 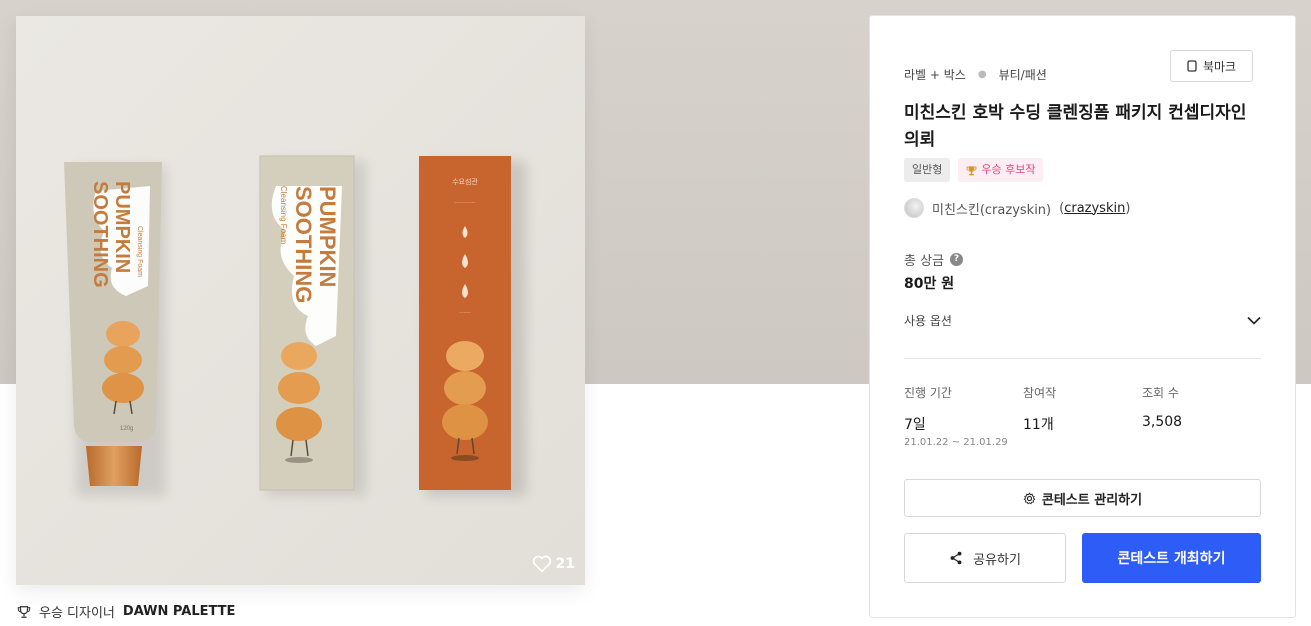 What do you see at coordinates (975, 74) in the screenshot?
I see `category-breadcrumb: 라벨 + 박스 ● 뷰티/패션` at bounding box center [975, 74].